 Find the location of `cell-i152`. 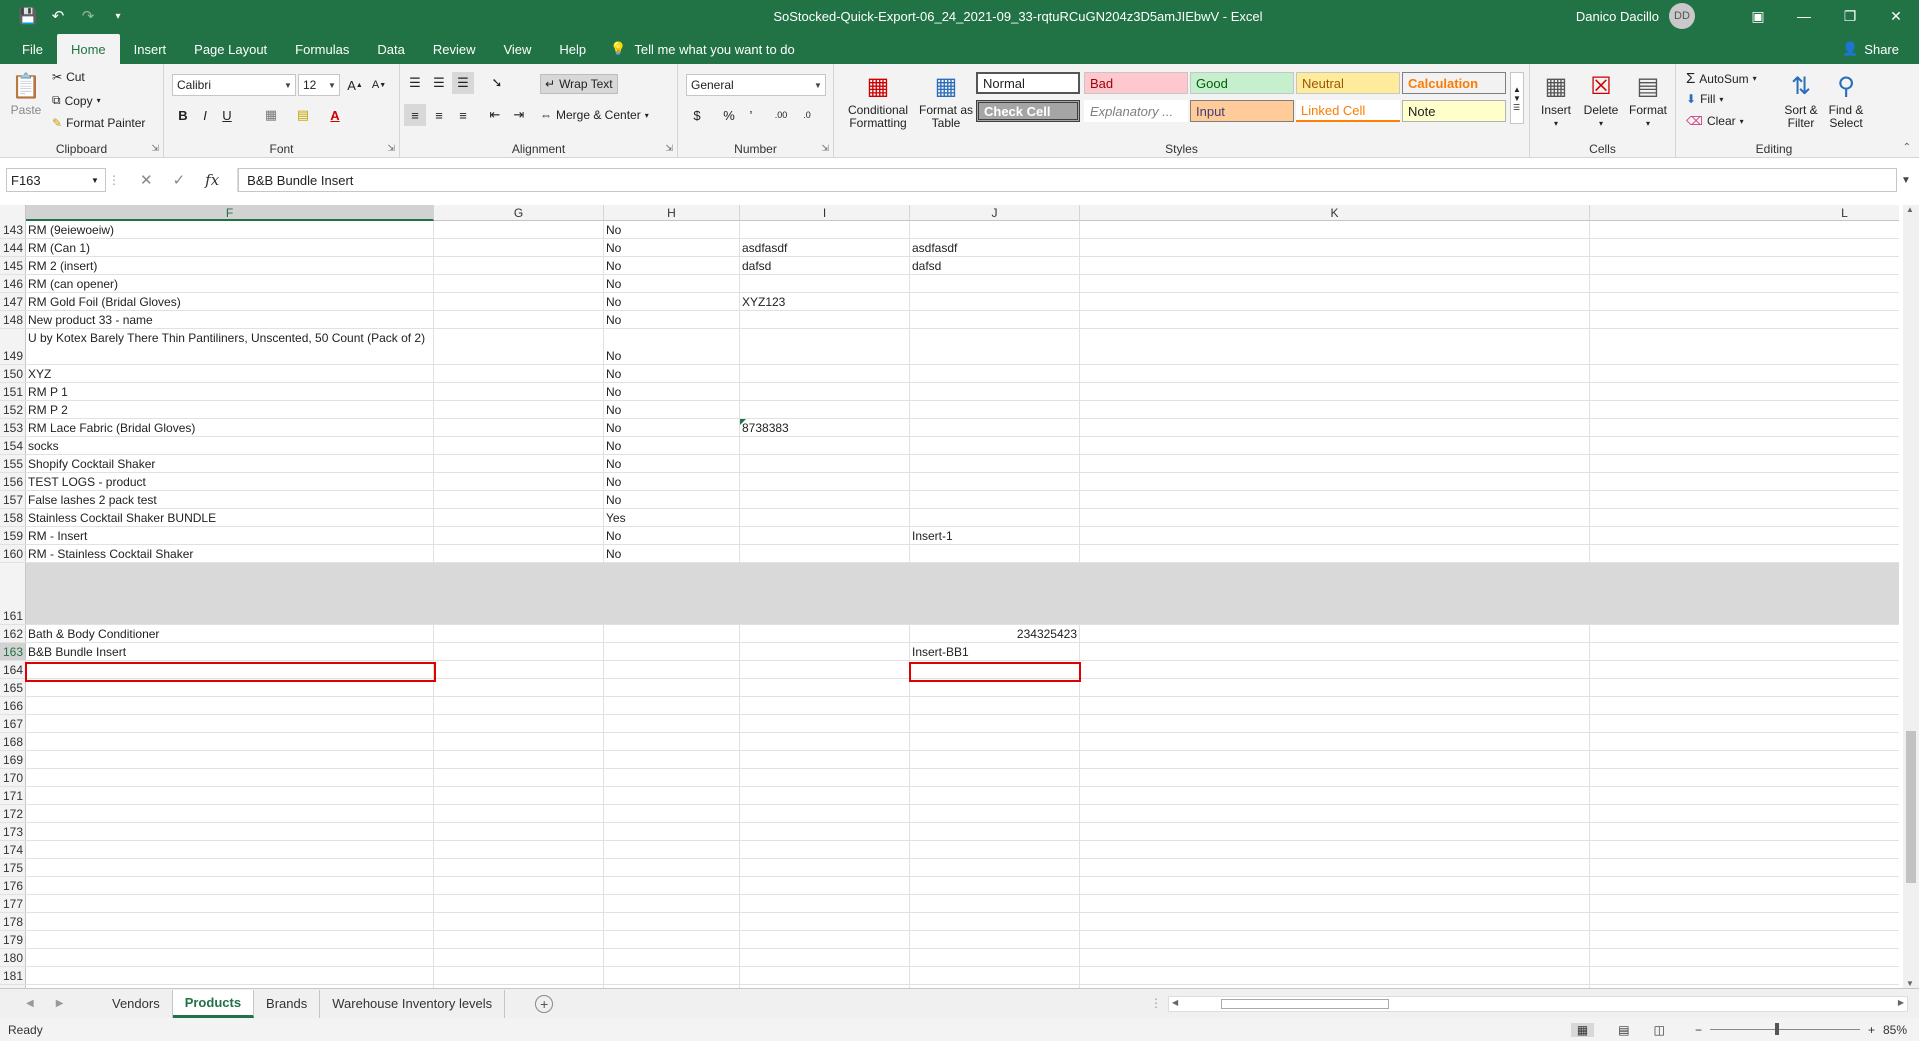

cell-i152 is located at coordinates (825, 409).